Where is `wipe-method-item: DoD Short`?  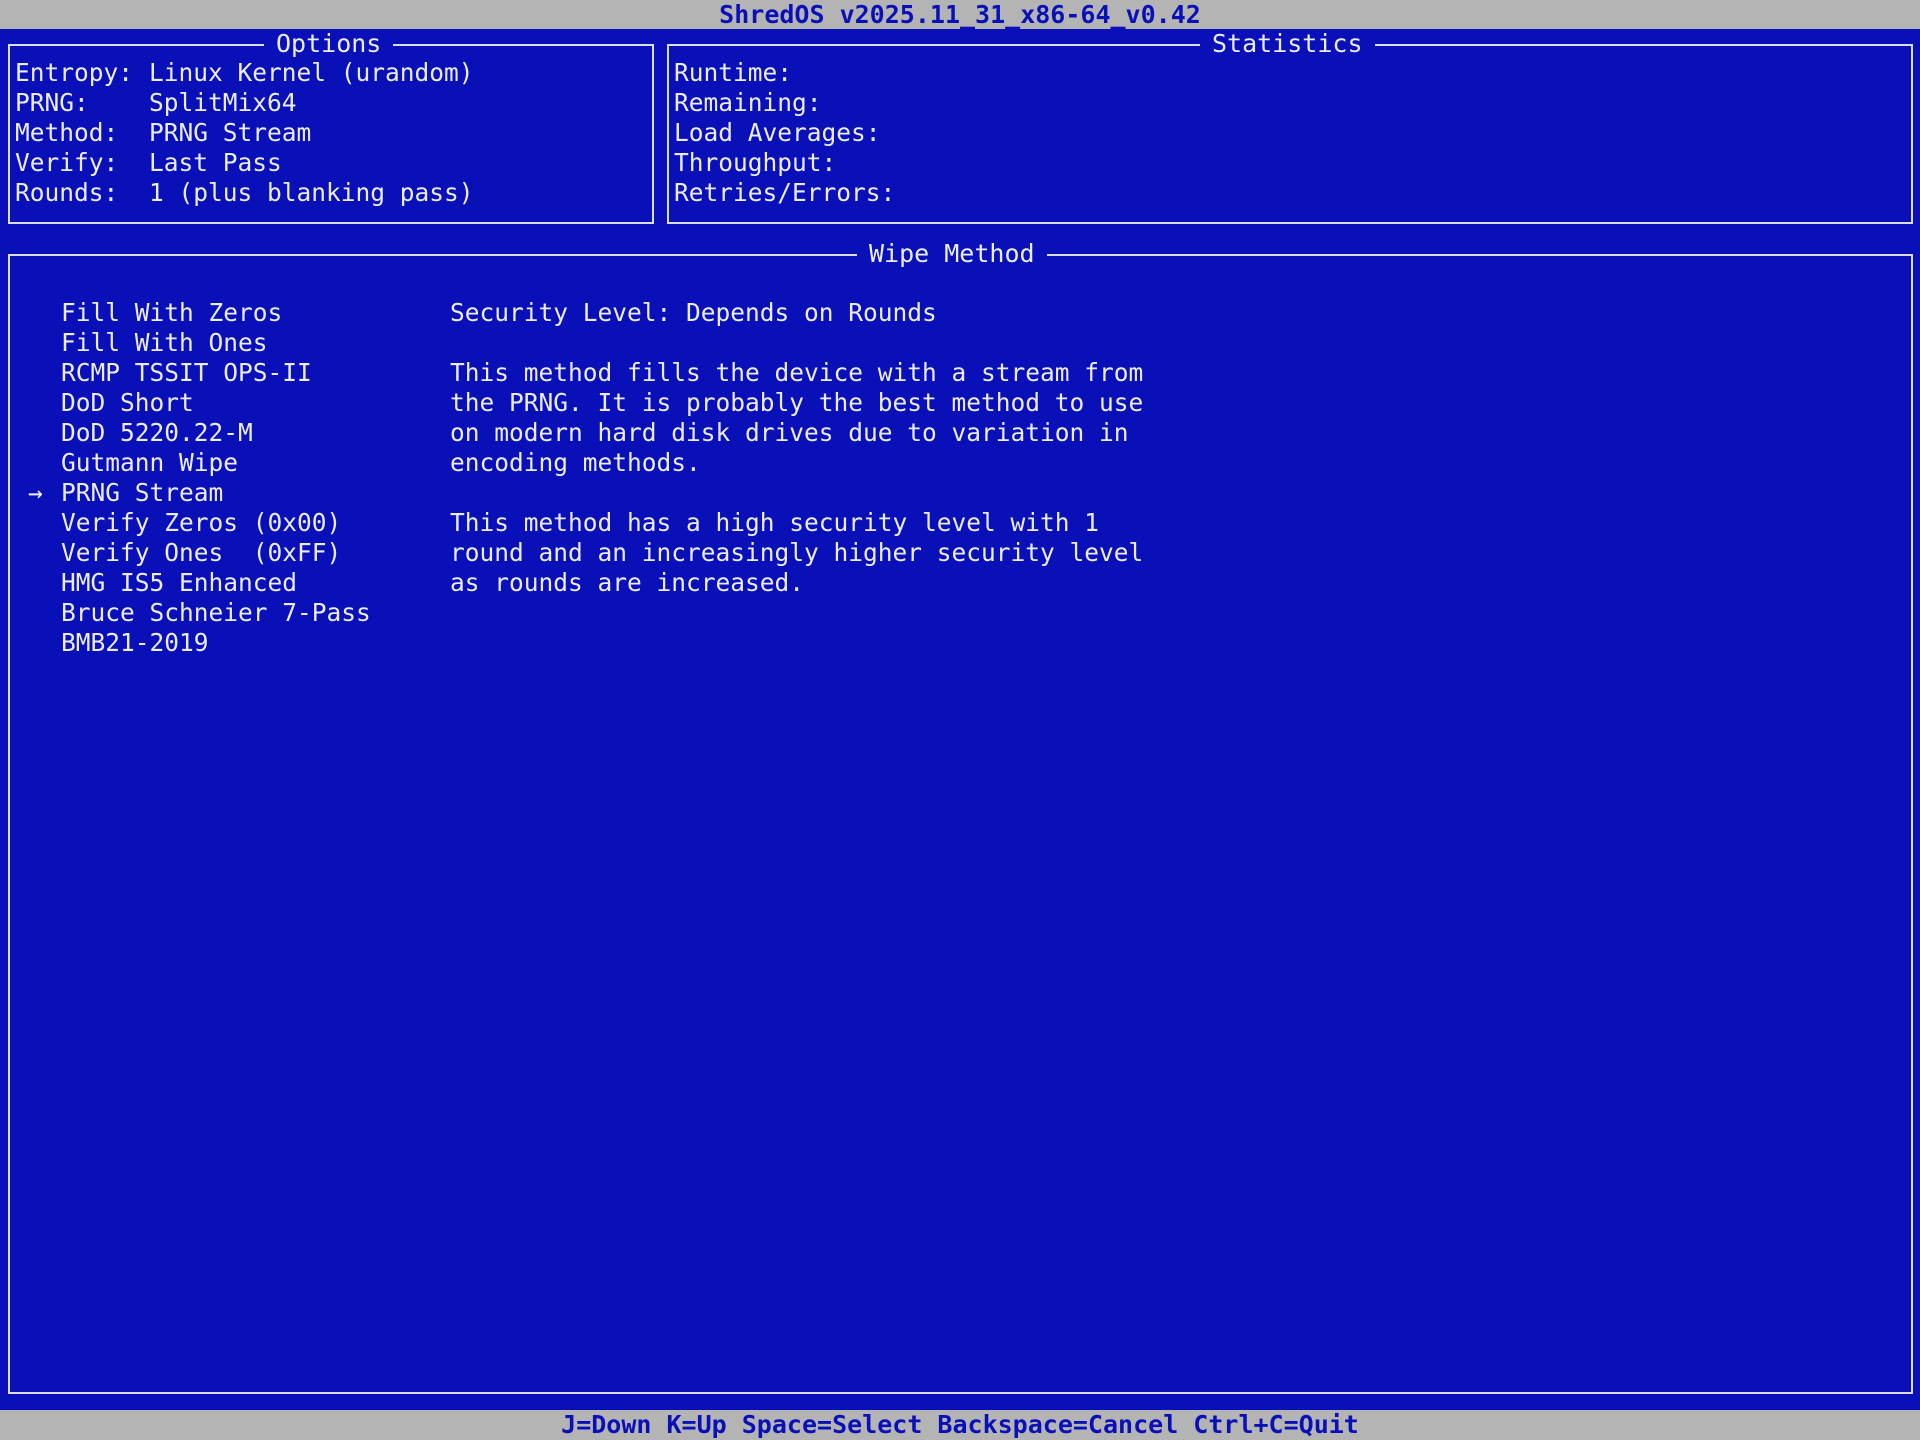
wipe-method-item: DoD Short is located at coordinates (199, 403).